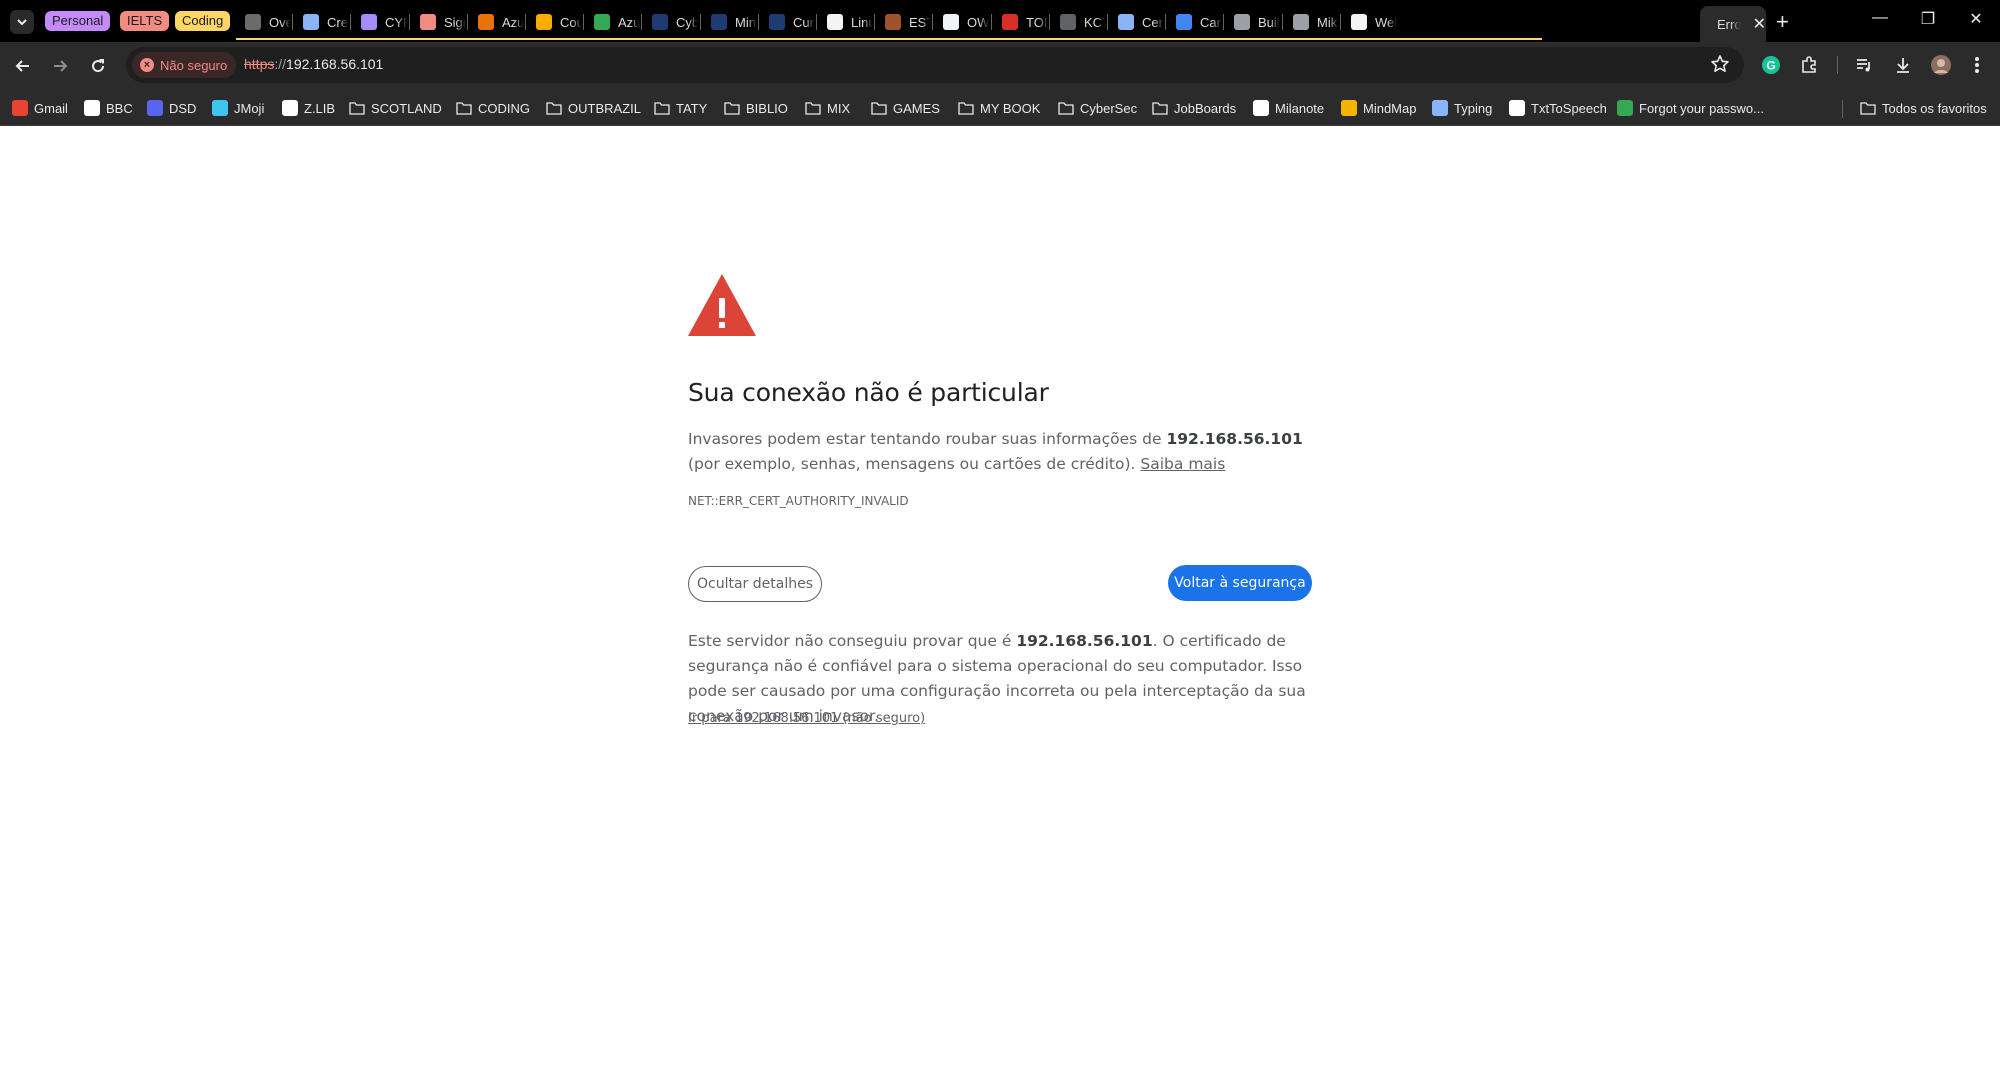 The width and height of the screenshot is (2000, 1083). Describe the element at coordinates (439, 22) in the screenshot. I see `tab: Sign` at that location.